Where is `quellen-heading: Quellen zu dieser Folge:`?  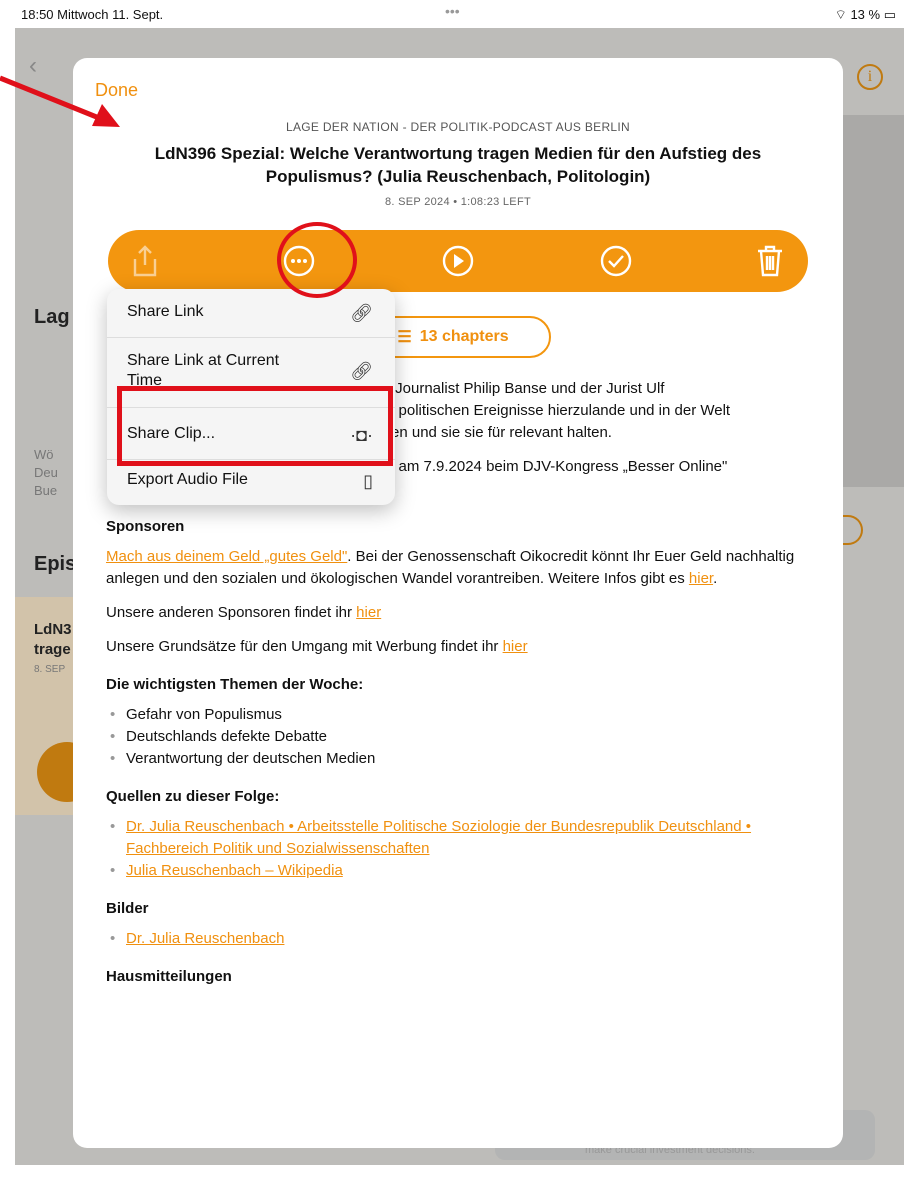 quellen-heading: Quellen zu dieser Folge: is located at coordinates (193, 796).